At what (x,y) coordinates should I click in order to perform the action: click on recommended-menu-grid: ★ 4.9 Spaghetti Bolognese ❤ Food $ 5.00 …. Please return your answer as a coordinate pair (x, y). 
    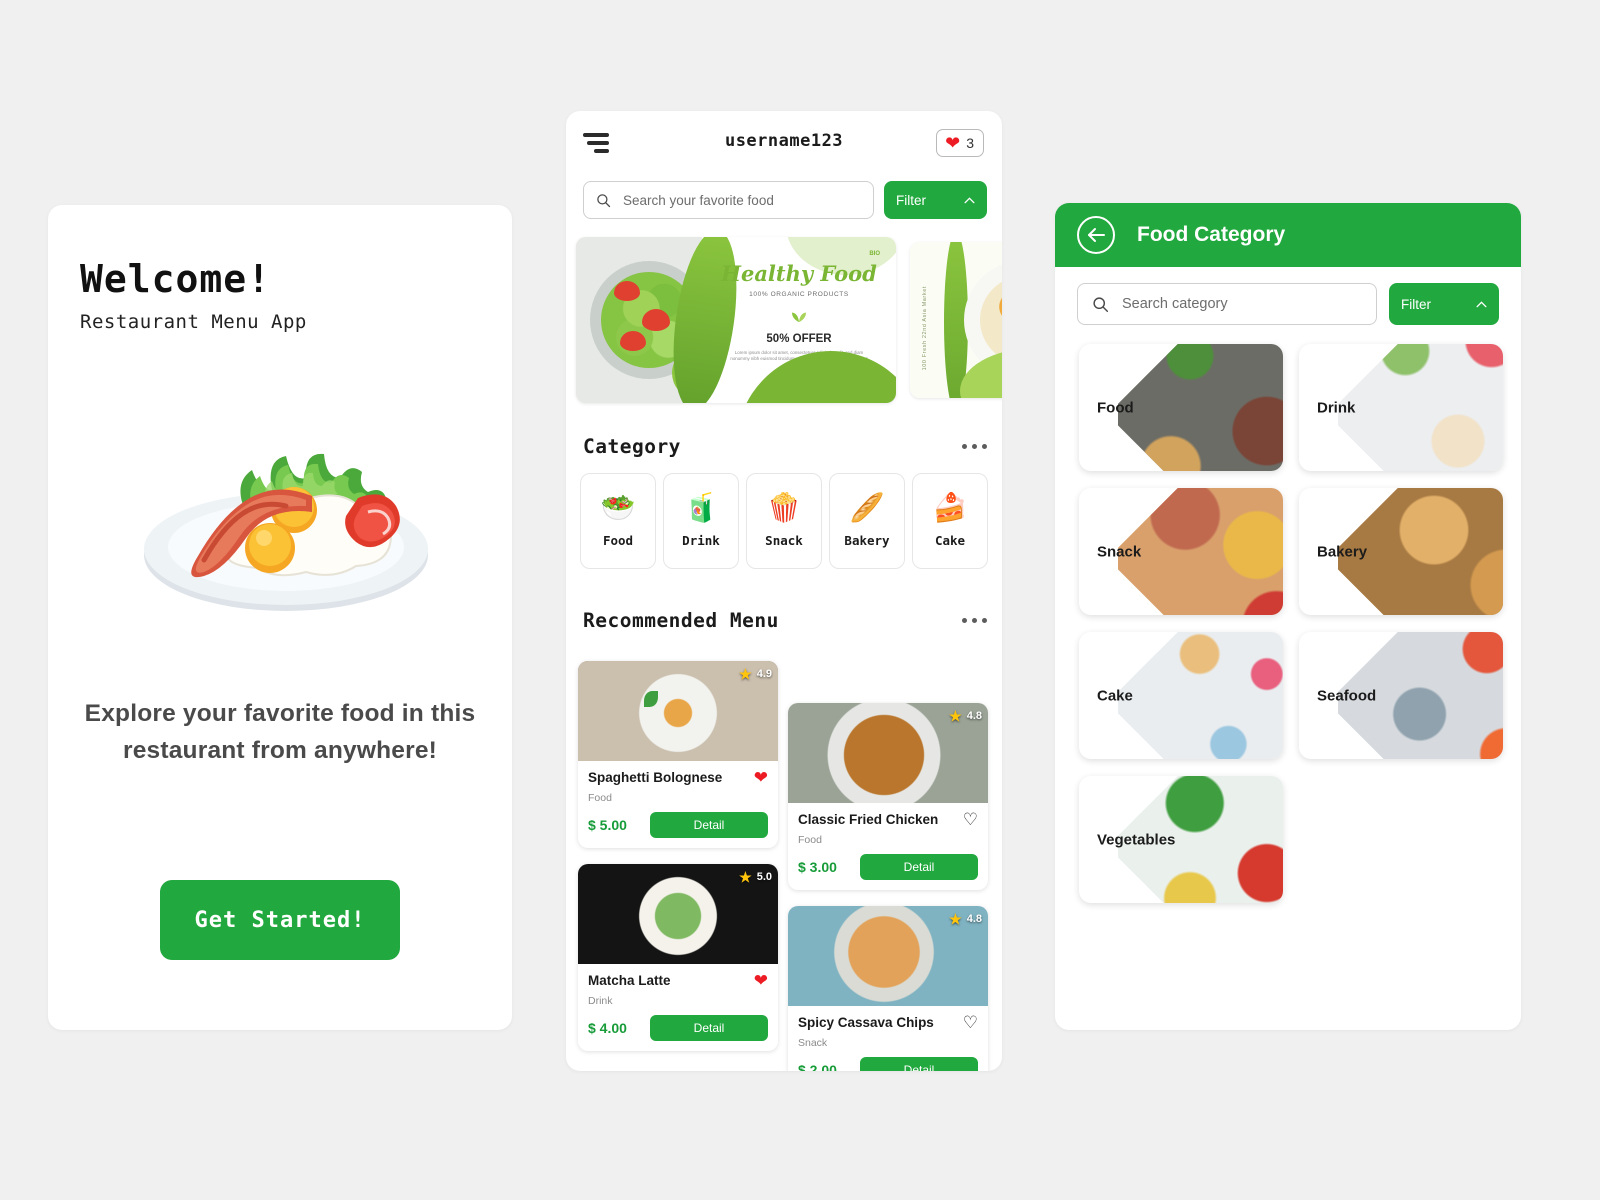
    Looking at the image, I should click on (789, 866).